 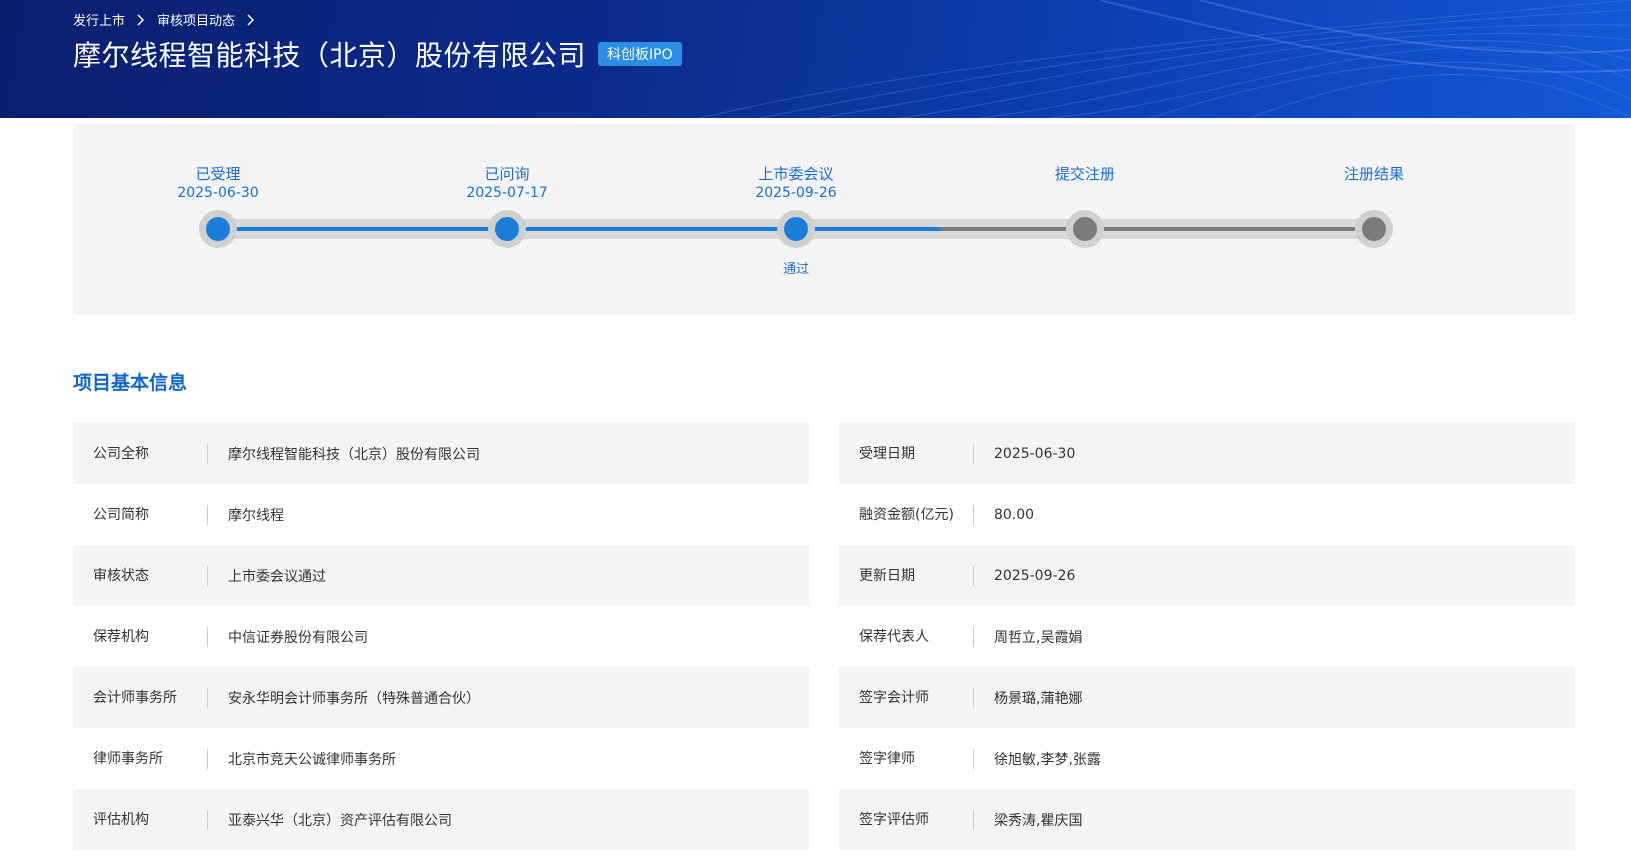 What do you see at coordinates (1038, 820) in the screenshot?
I see `info-value: 梁秀涛,瞿庆国` at bounding box center [1038, 820].